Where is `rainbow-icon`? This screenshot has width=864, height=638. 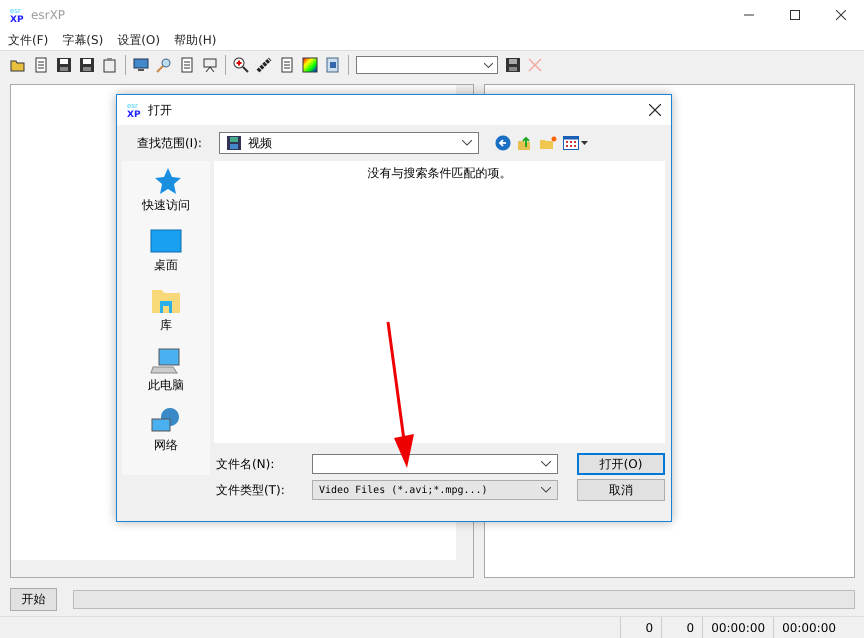
rainbow-icon is located at coordinates (310, 65).